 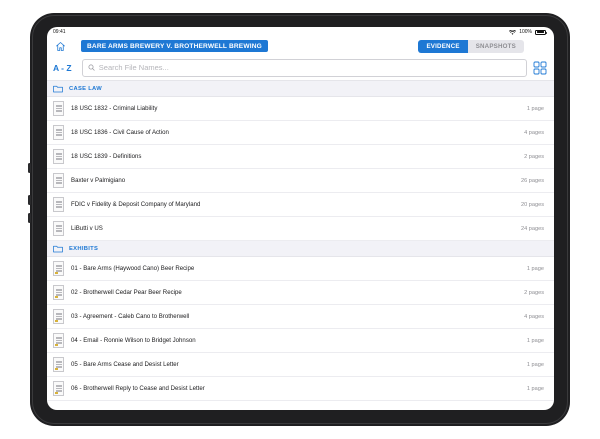 What do you see at coordinates (300, 181) in the screenshot?
I see `file-row: Baxter v Palmigiano 26 pages` at bounding box center [300, 181].